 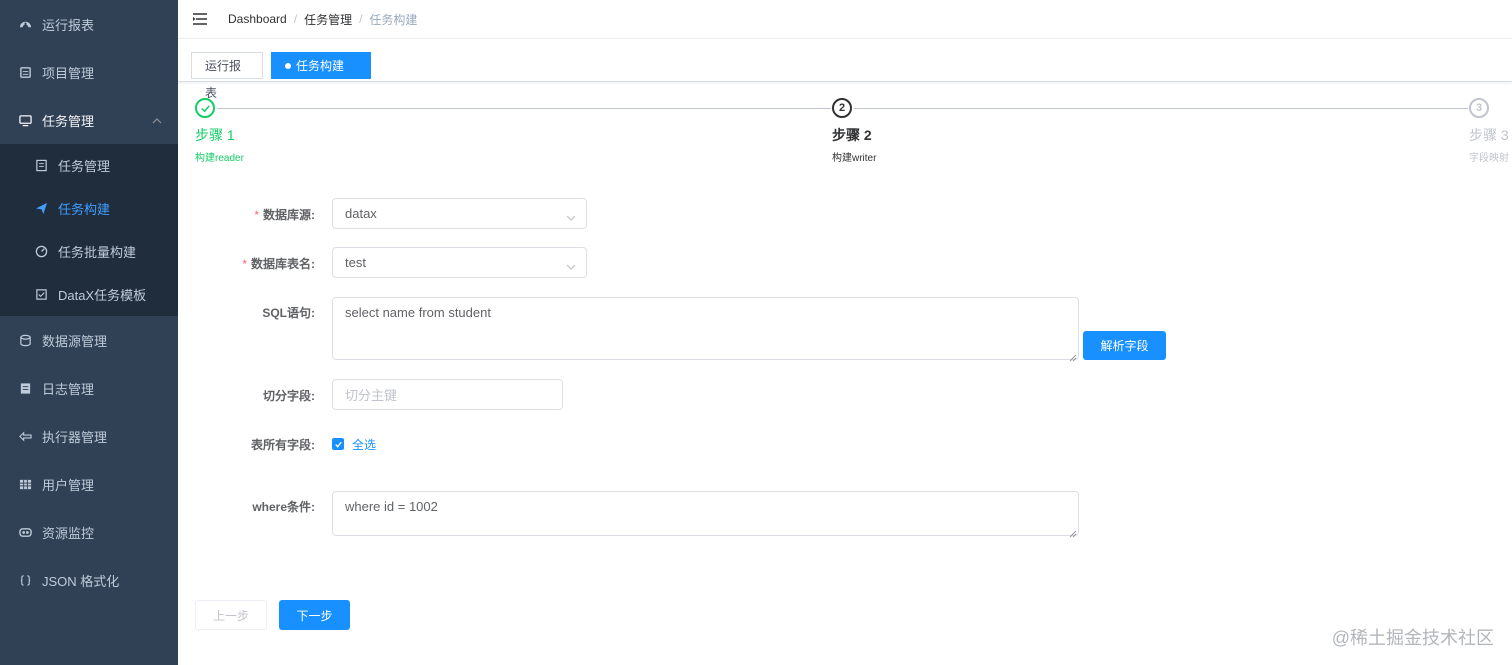 I want to click on submenu-item-task-manage: 任务管理, so click(x=89, y=165).